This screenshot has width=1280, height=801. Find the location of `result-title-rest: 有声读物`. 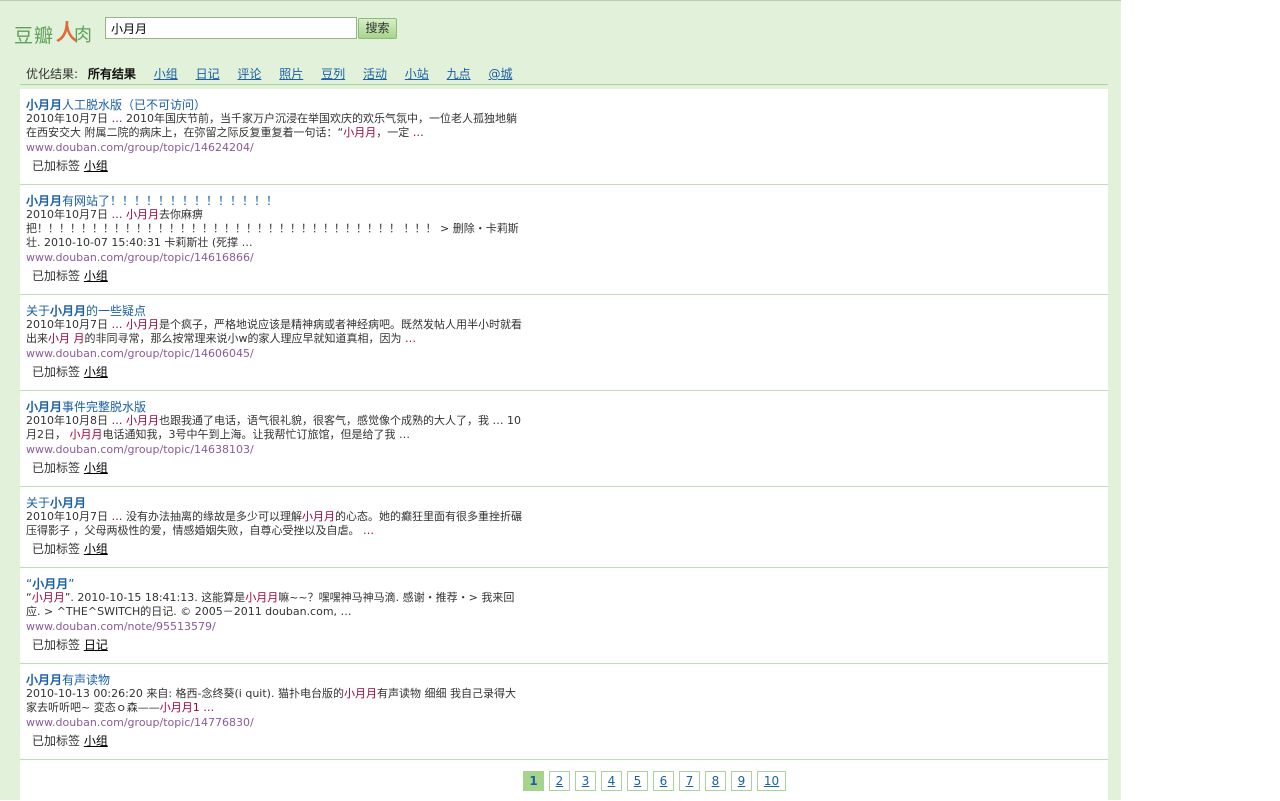

result-title-rest: 有声读物 is located at coordinates (86, 680).